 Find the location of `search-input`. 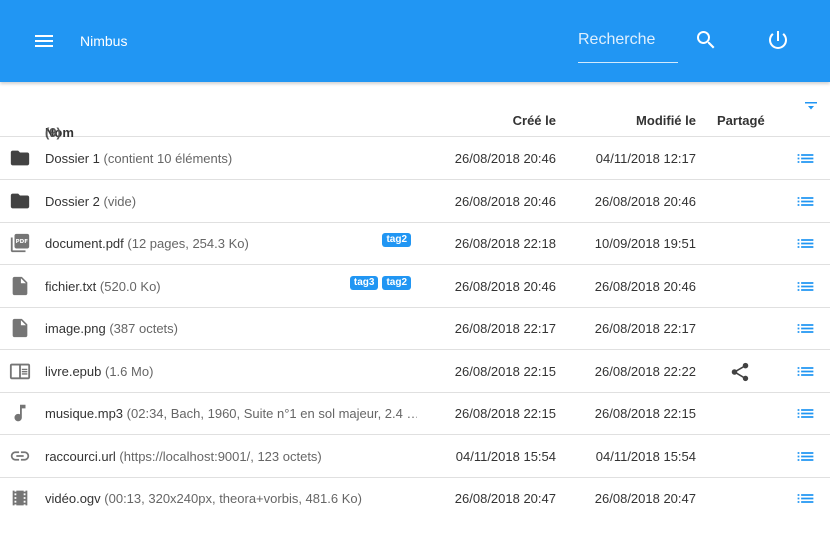

search-input is located at coordinates (628, 40).